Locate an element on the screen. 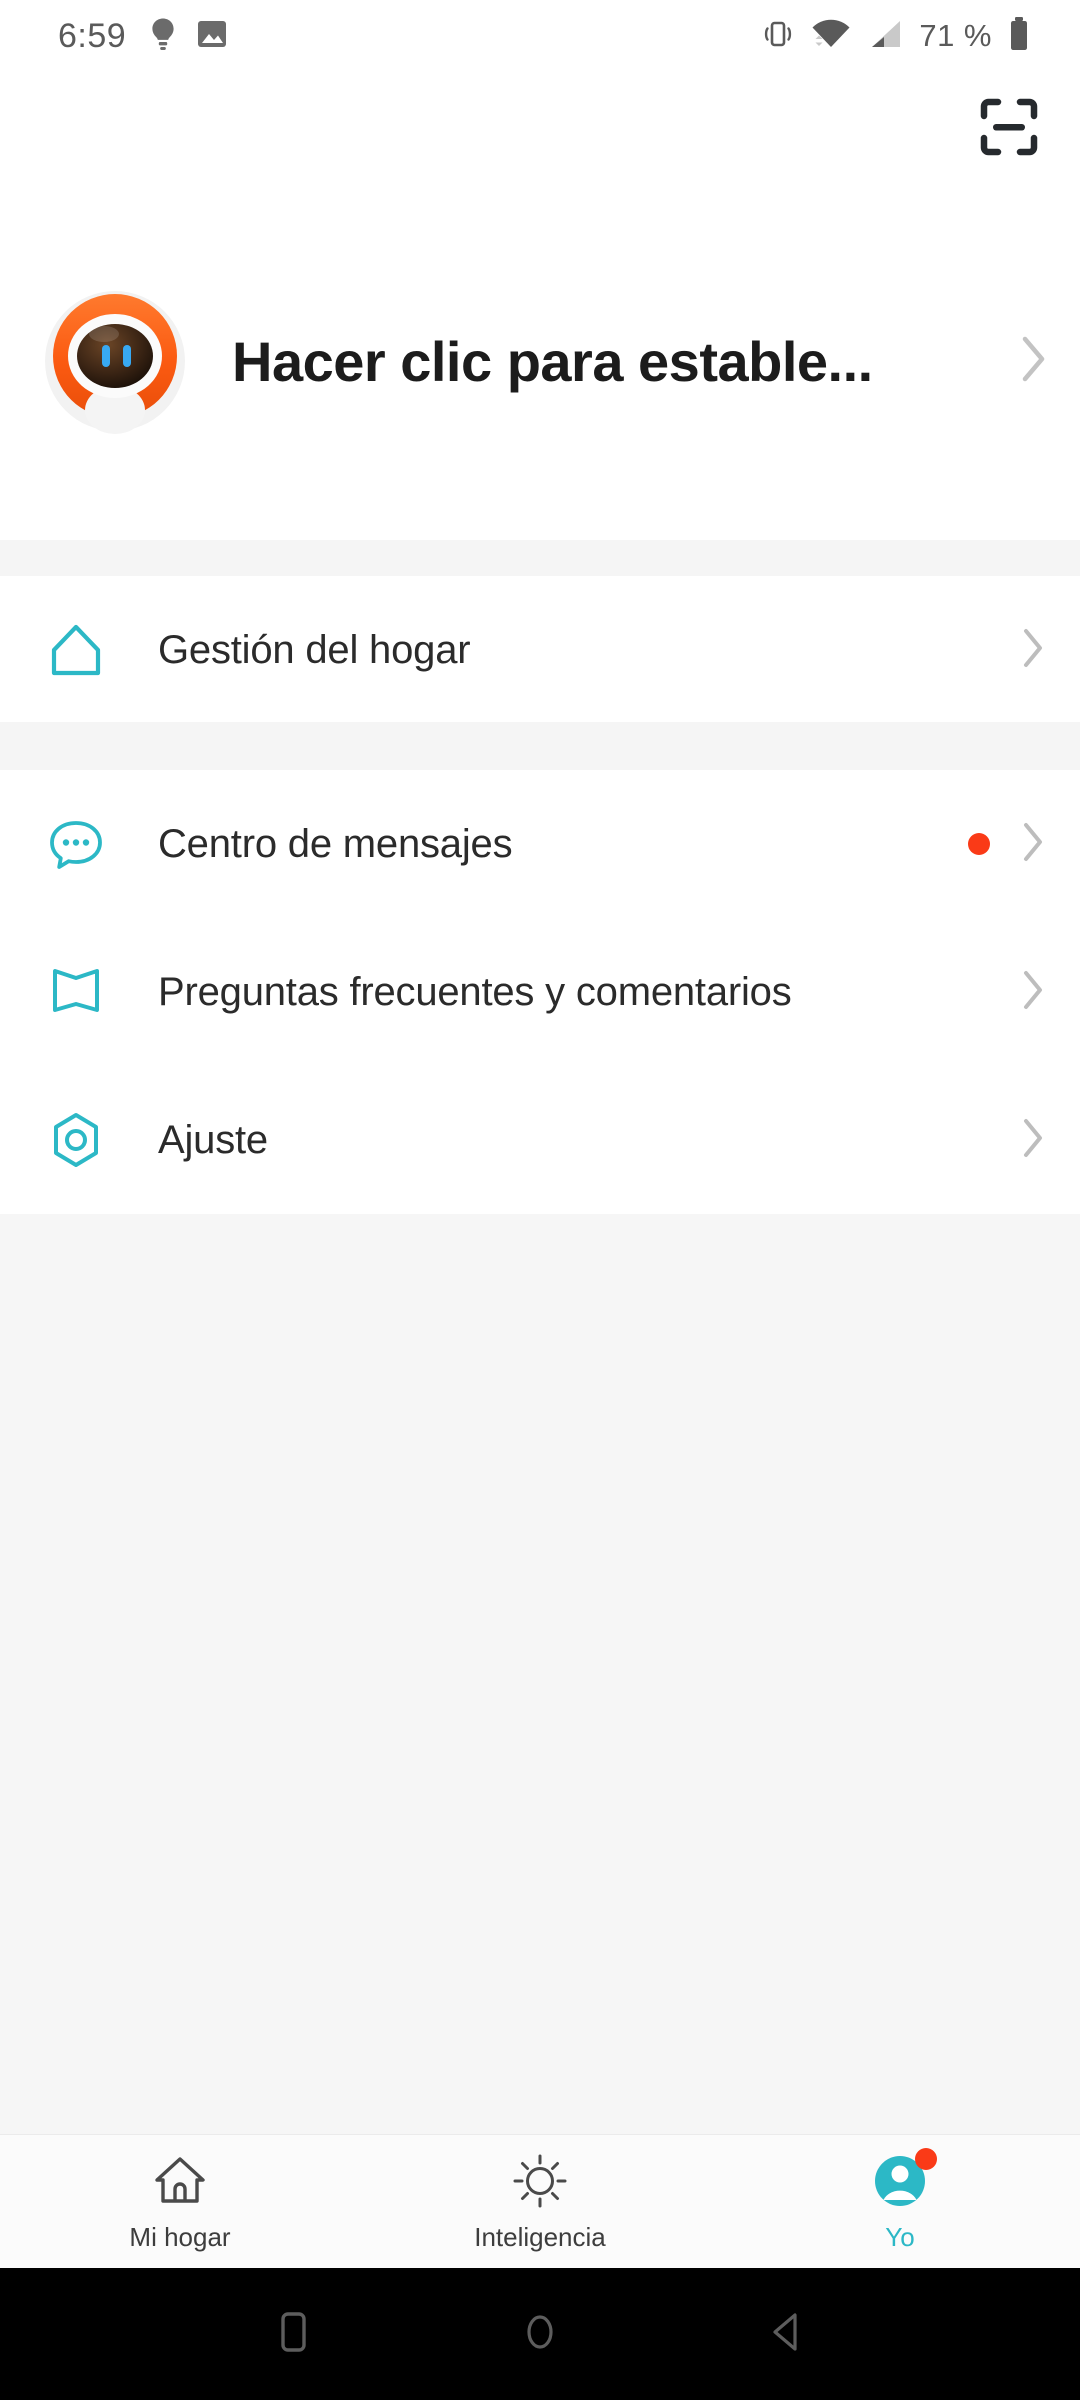 This screenshot has width=1080, height=2400. avatar is located at coordinates (115, 361).